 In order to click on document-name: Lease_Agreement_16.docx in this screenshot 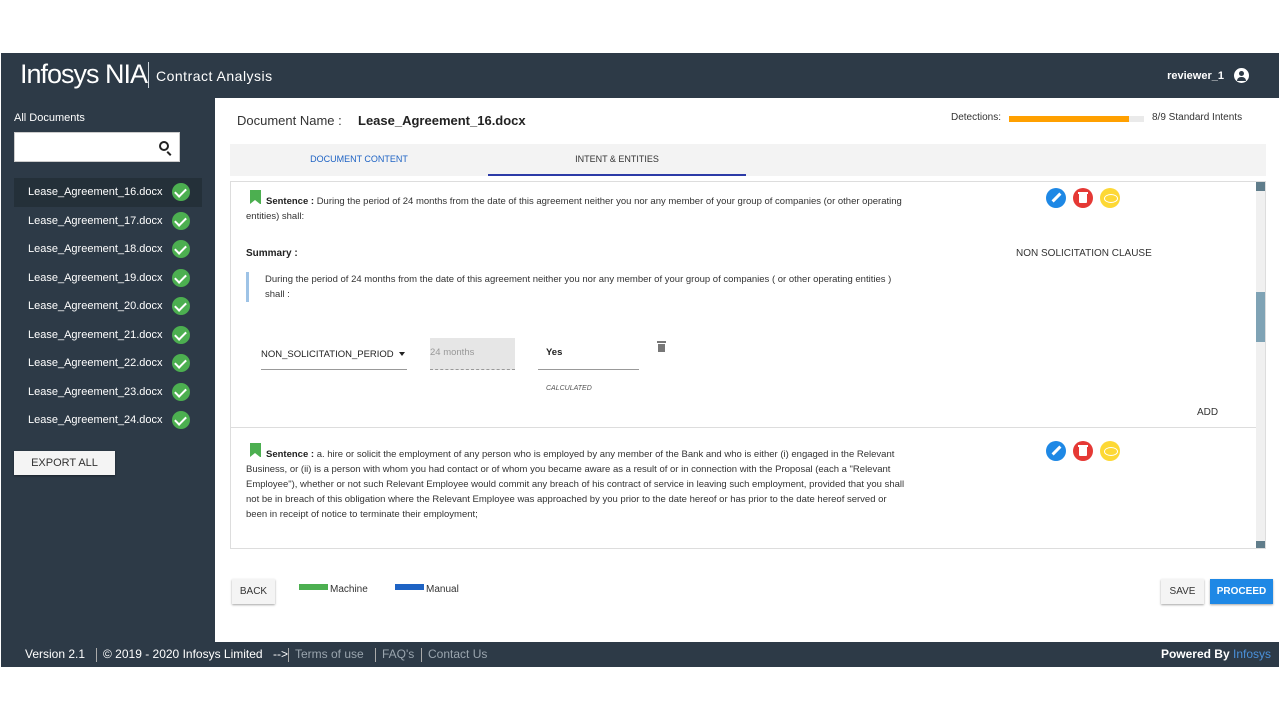, I will do `click(442, 120)`.